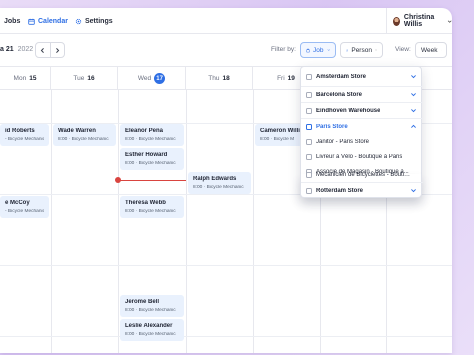 Image resolution: width=474 pixels, height=355 pixels. What do you see at coordinates (24, 207) in the screenshot?
I see `event-card: e McCoy - Bicycle Mechanic` at bounding box center [24, 207].